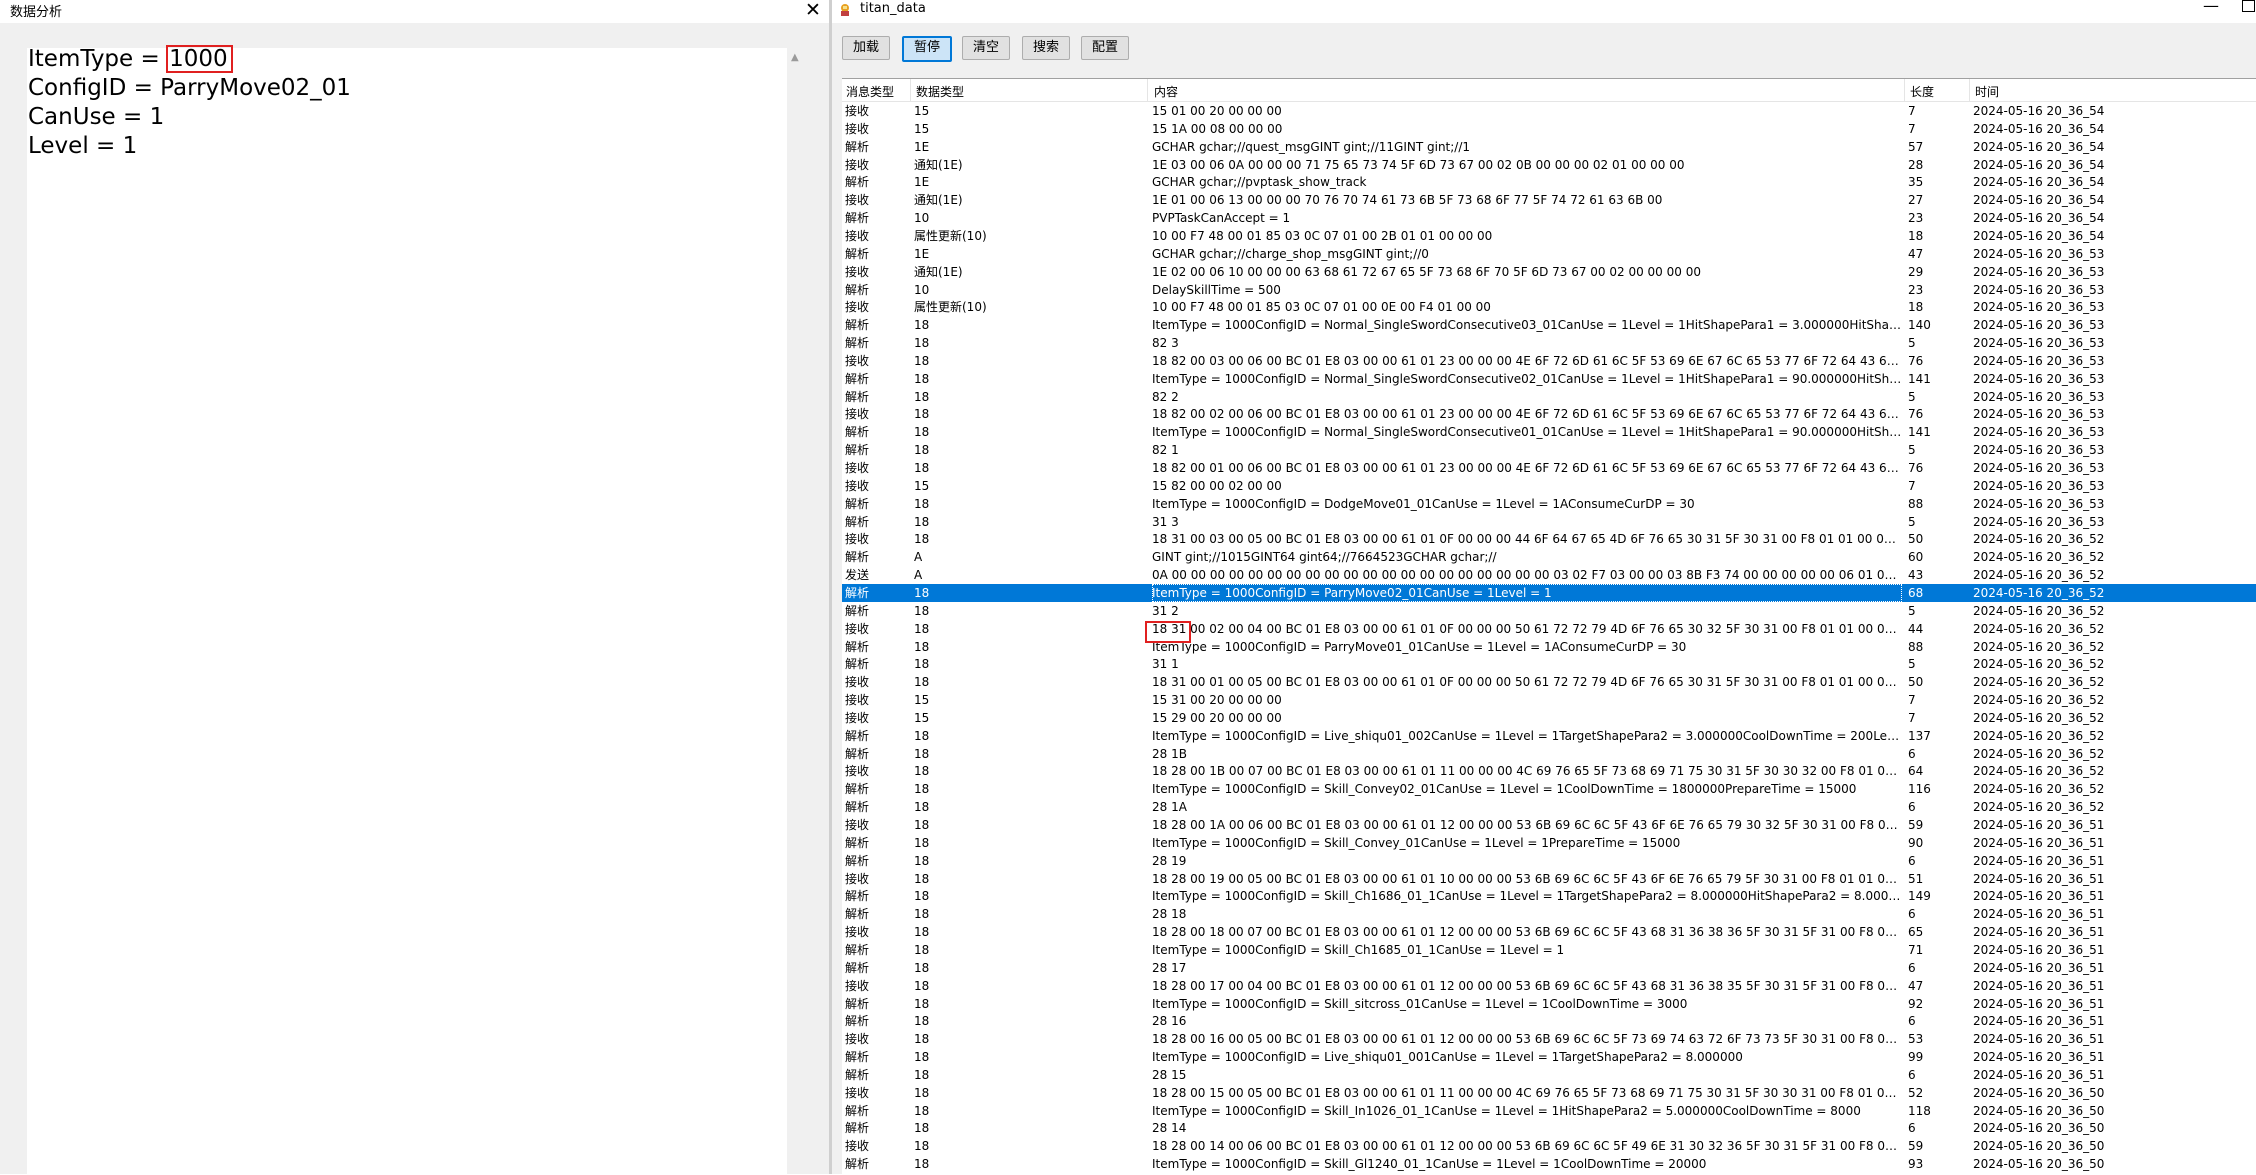 This screenshot has width=2256, height=1175. I want to click on table-row: 解析 18 28 18 6 2024-05-16 20_36_51, so click(1549, 914).